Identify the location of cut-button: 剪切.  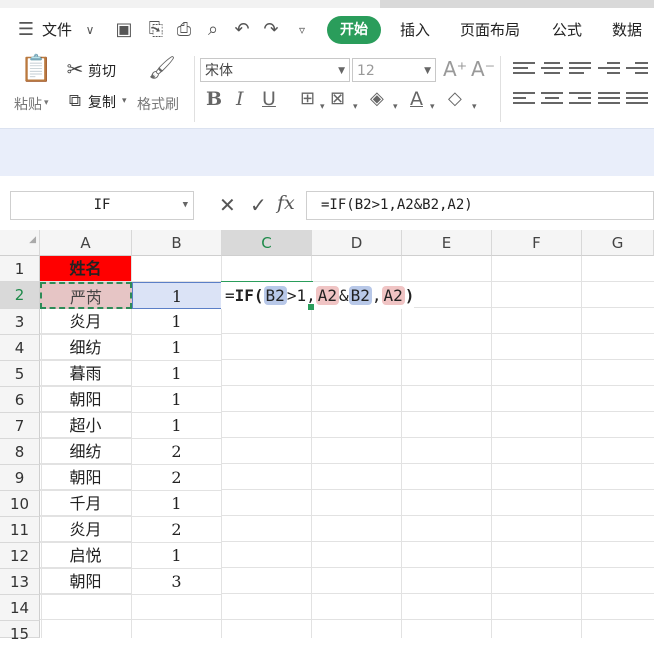
(102, 71).